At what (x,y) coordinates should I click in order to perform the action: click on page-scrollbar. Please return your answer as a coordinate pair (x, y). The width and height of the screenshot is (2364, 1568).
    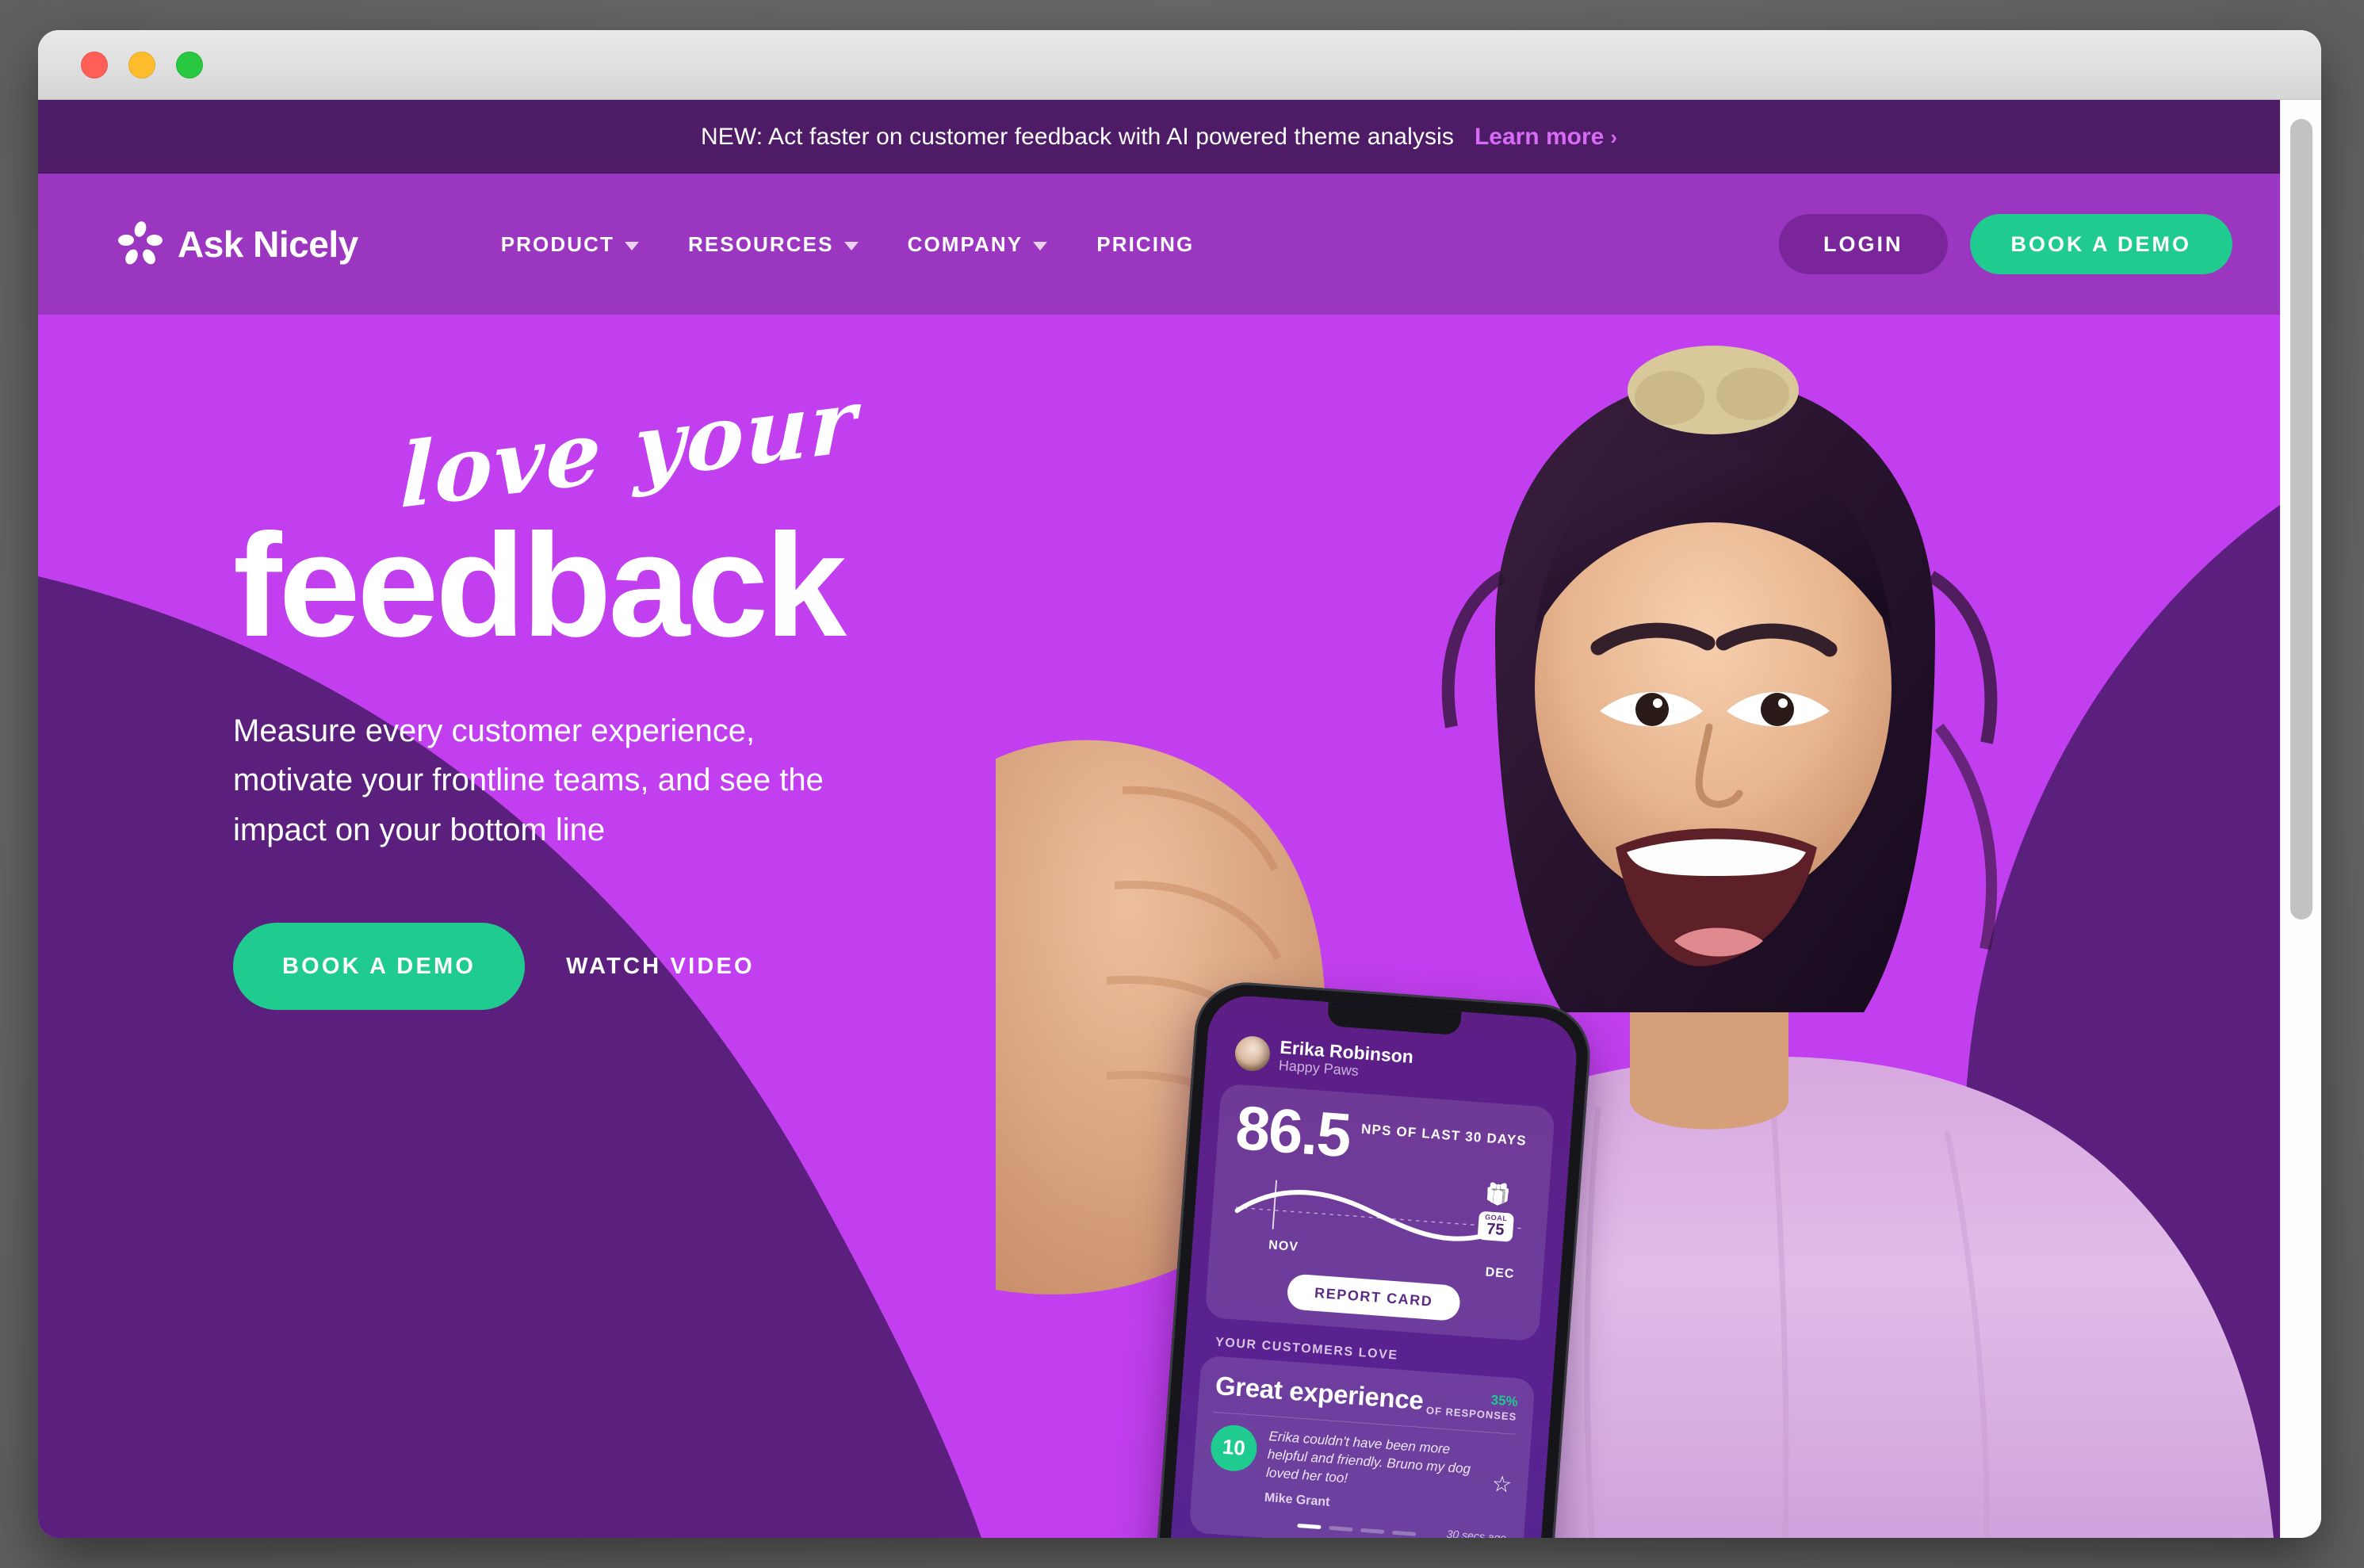
    Looking at the image, I should click on (2300, 819).